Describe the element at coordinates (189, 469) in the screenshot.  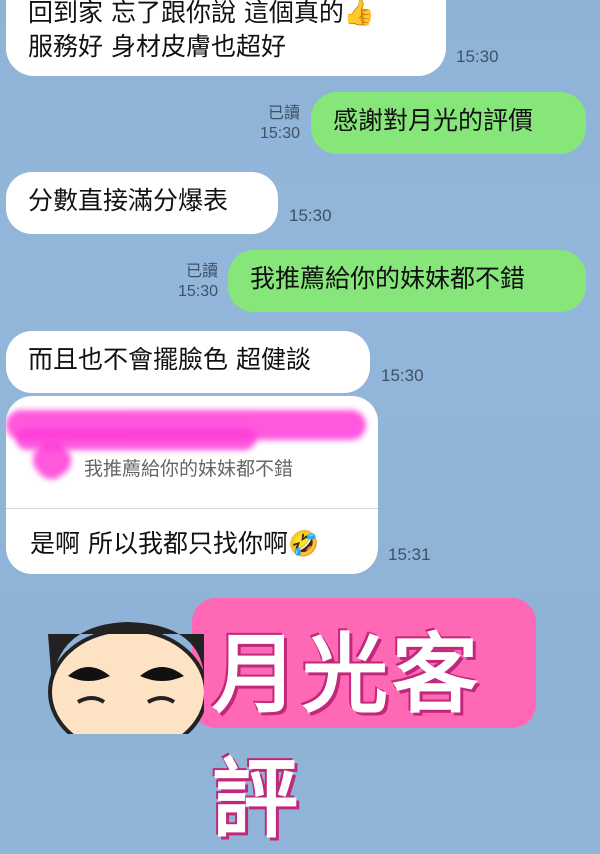
I see `quoted-message-text: 我推薦給你的妹妹都不錯` at that location.